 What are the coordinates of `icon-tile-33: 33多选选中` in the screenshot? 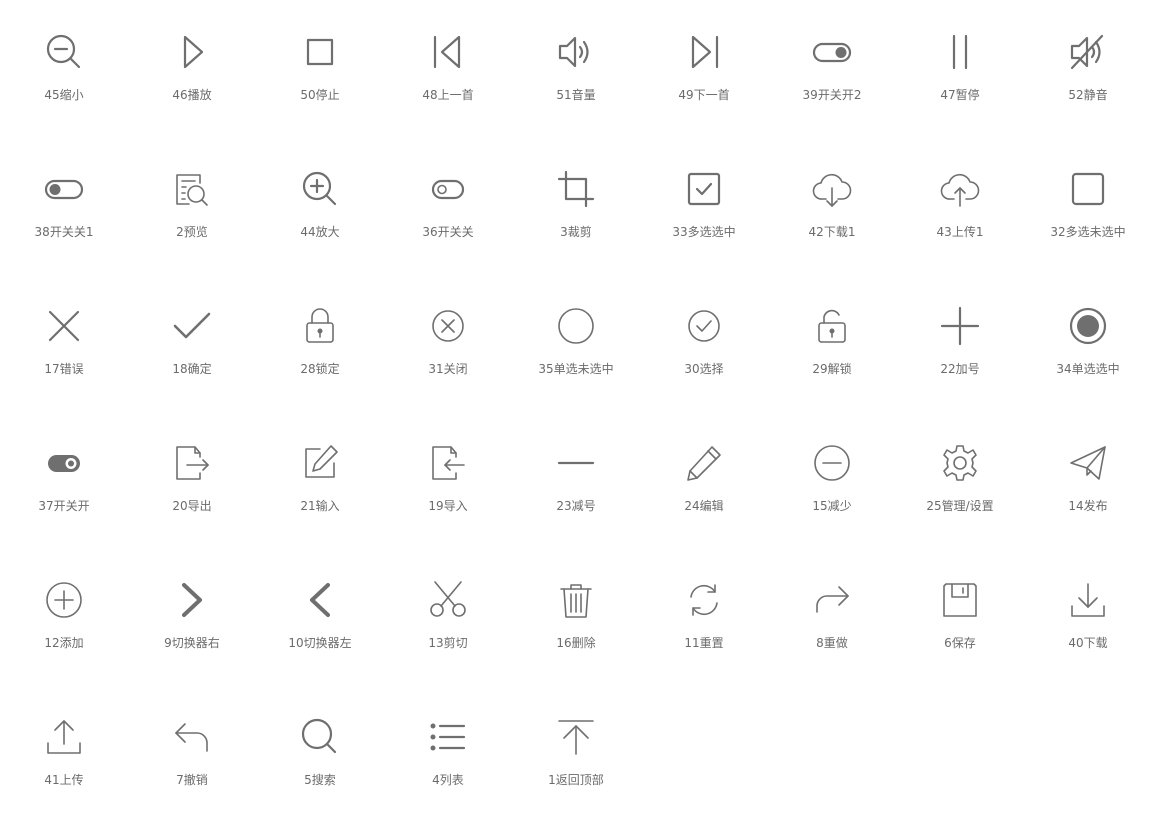 It's located at (704, 205).